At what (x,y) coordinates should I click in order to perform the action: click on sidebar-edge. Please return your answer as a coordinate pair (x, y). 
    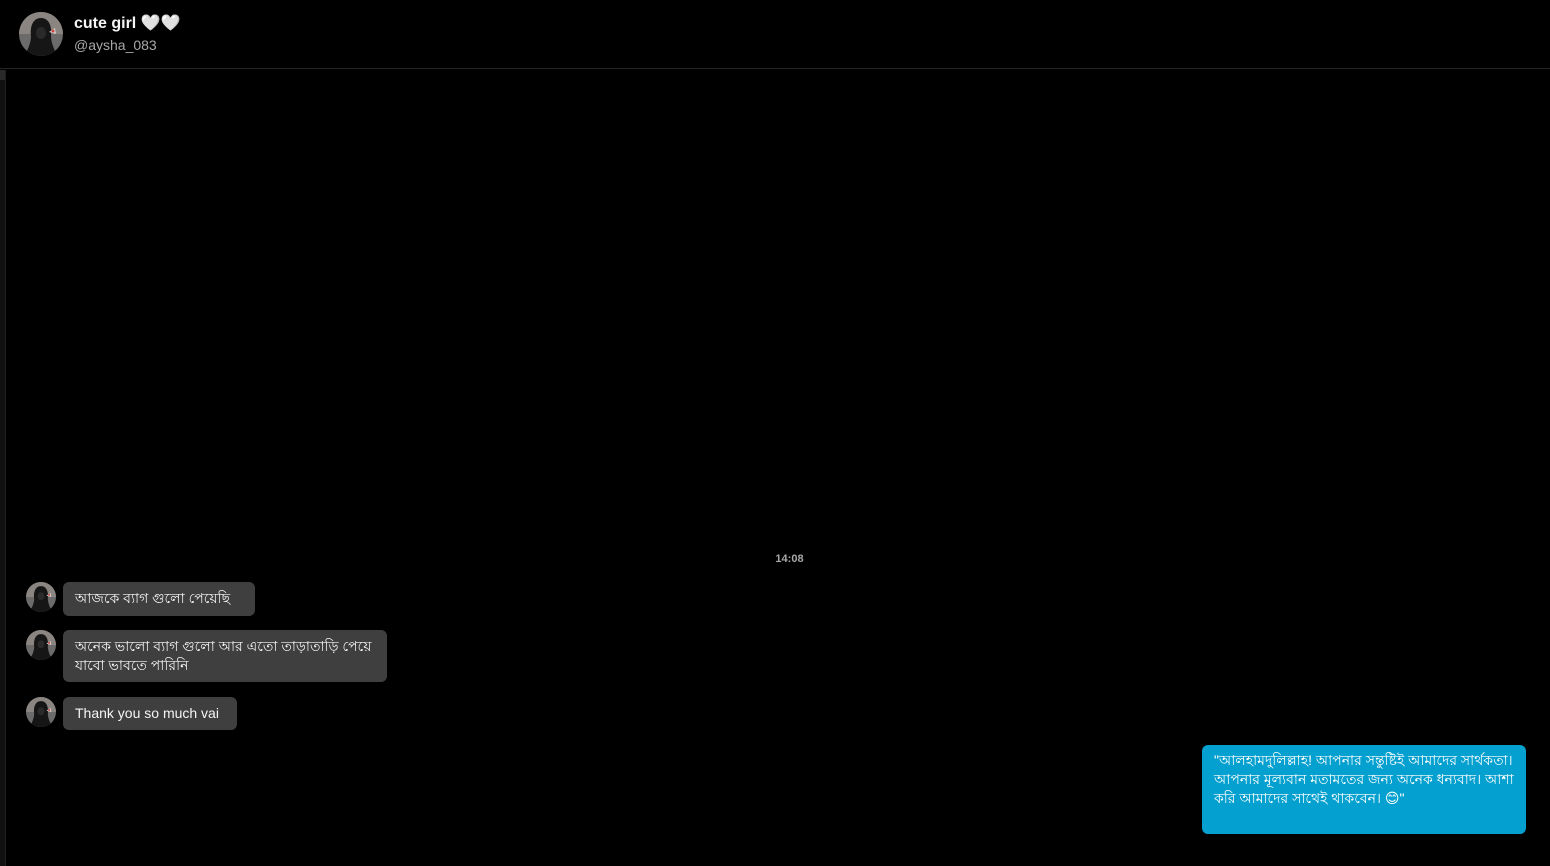
    Looking at the image, I should click on (3, 468).